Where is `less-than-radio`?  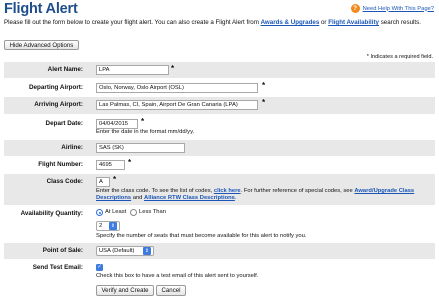 less-than-radio is located at coordinates (133, 212).